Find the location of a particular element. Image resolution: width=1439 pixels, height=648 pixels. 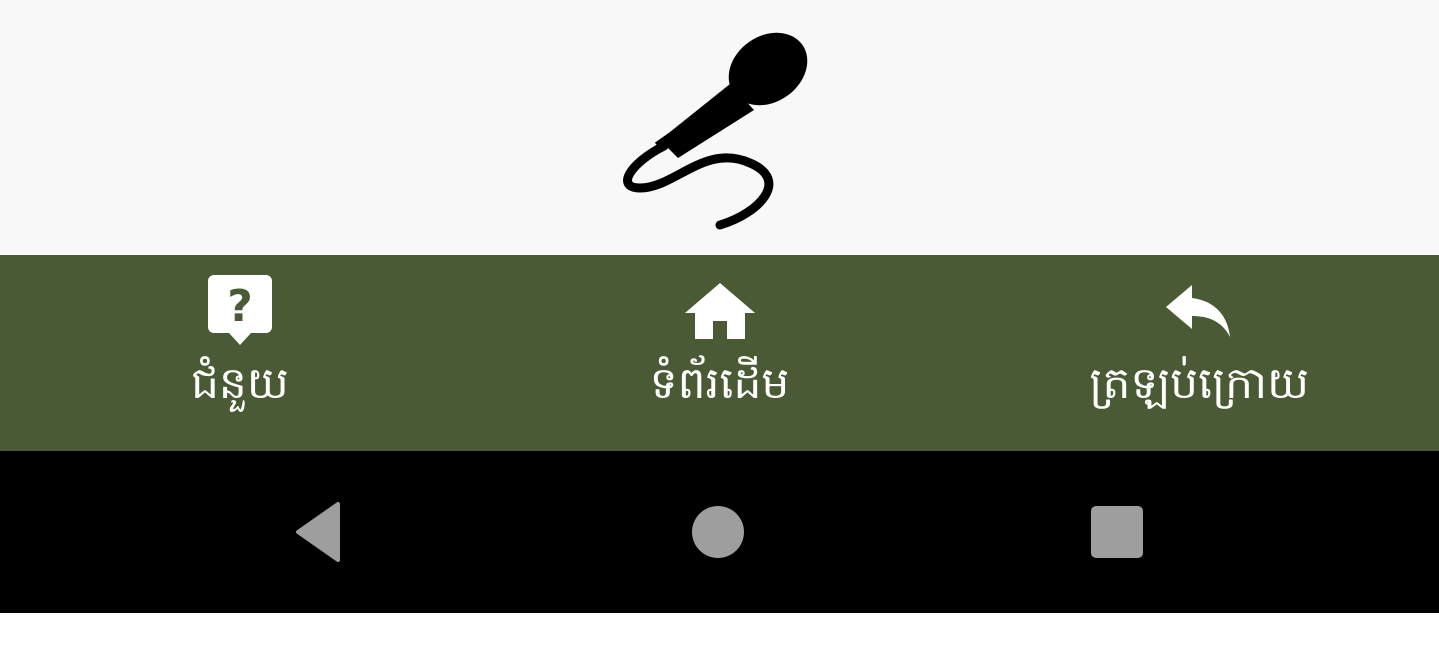

nav-label-home: ទំព័រដើម is located at coordinates (719, 383).